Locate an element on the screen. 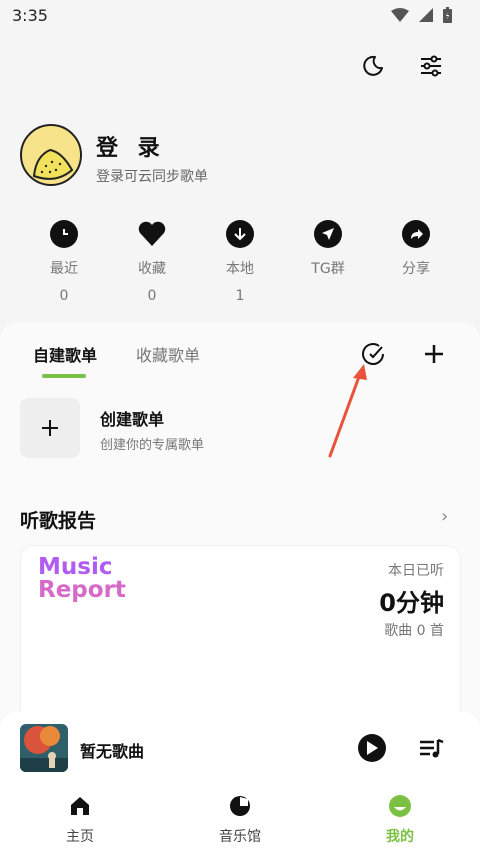  wifi-icon is located at coordinates (400, 15).